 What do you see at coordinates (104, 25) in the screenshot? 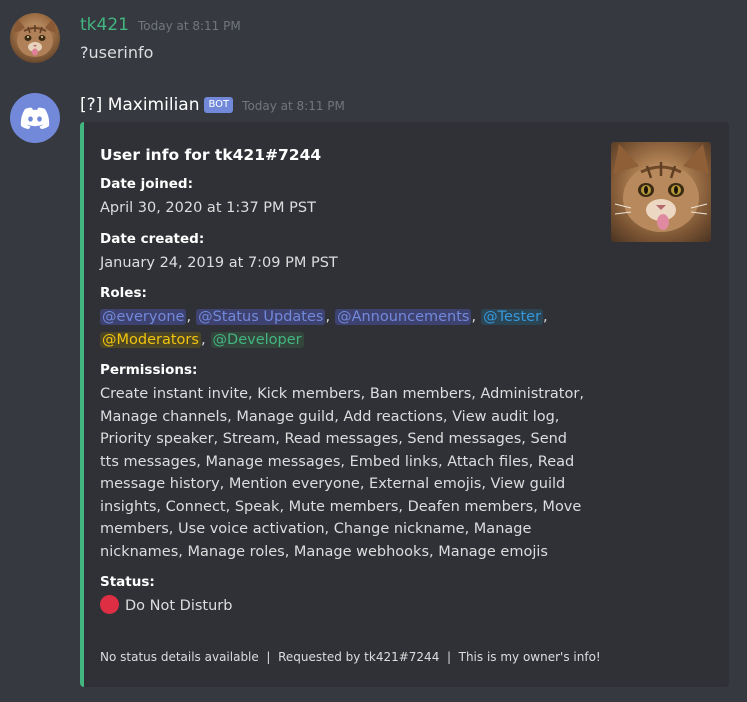
I see `username: tk421` at bounding box center [104, 25].